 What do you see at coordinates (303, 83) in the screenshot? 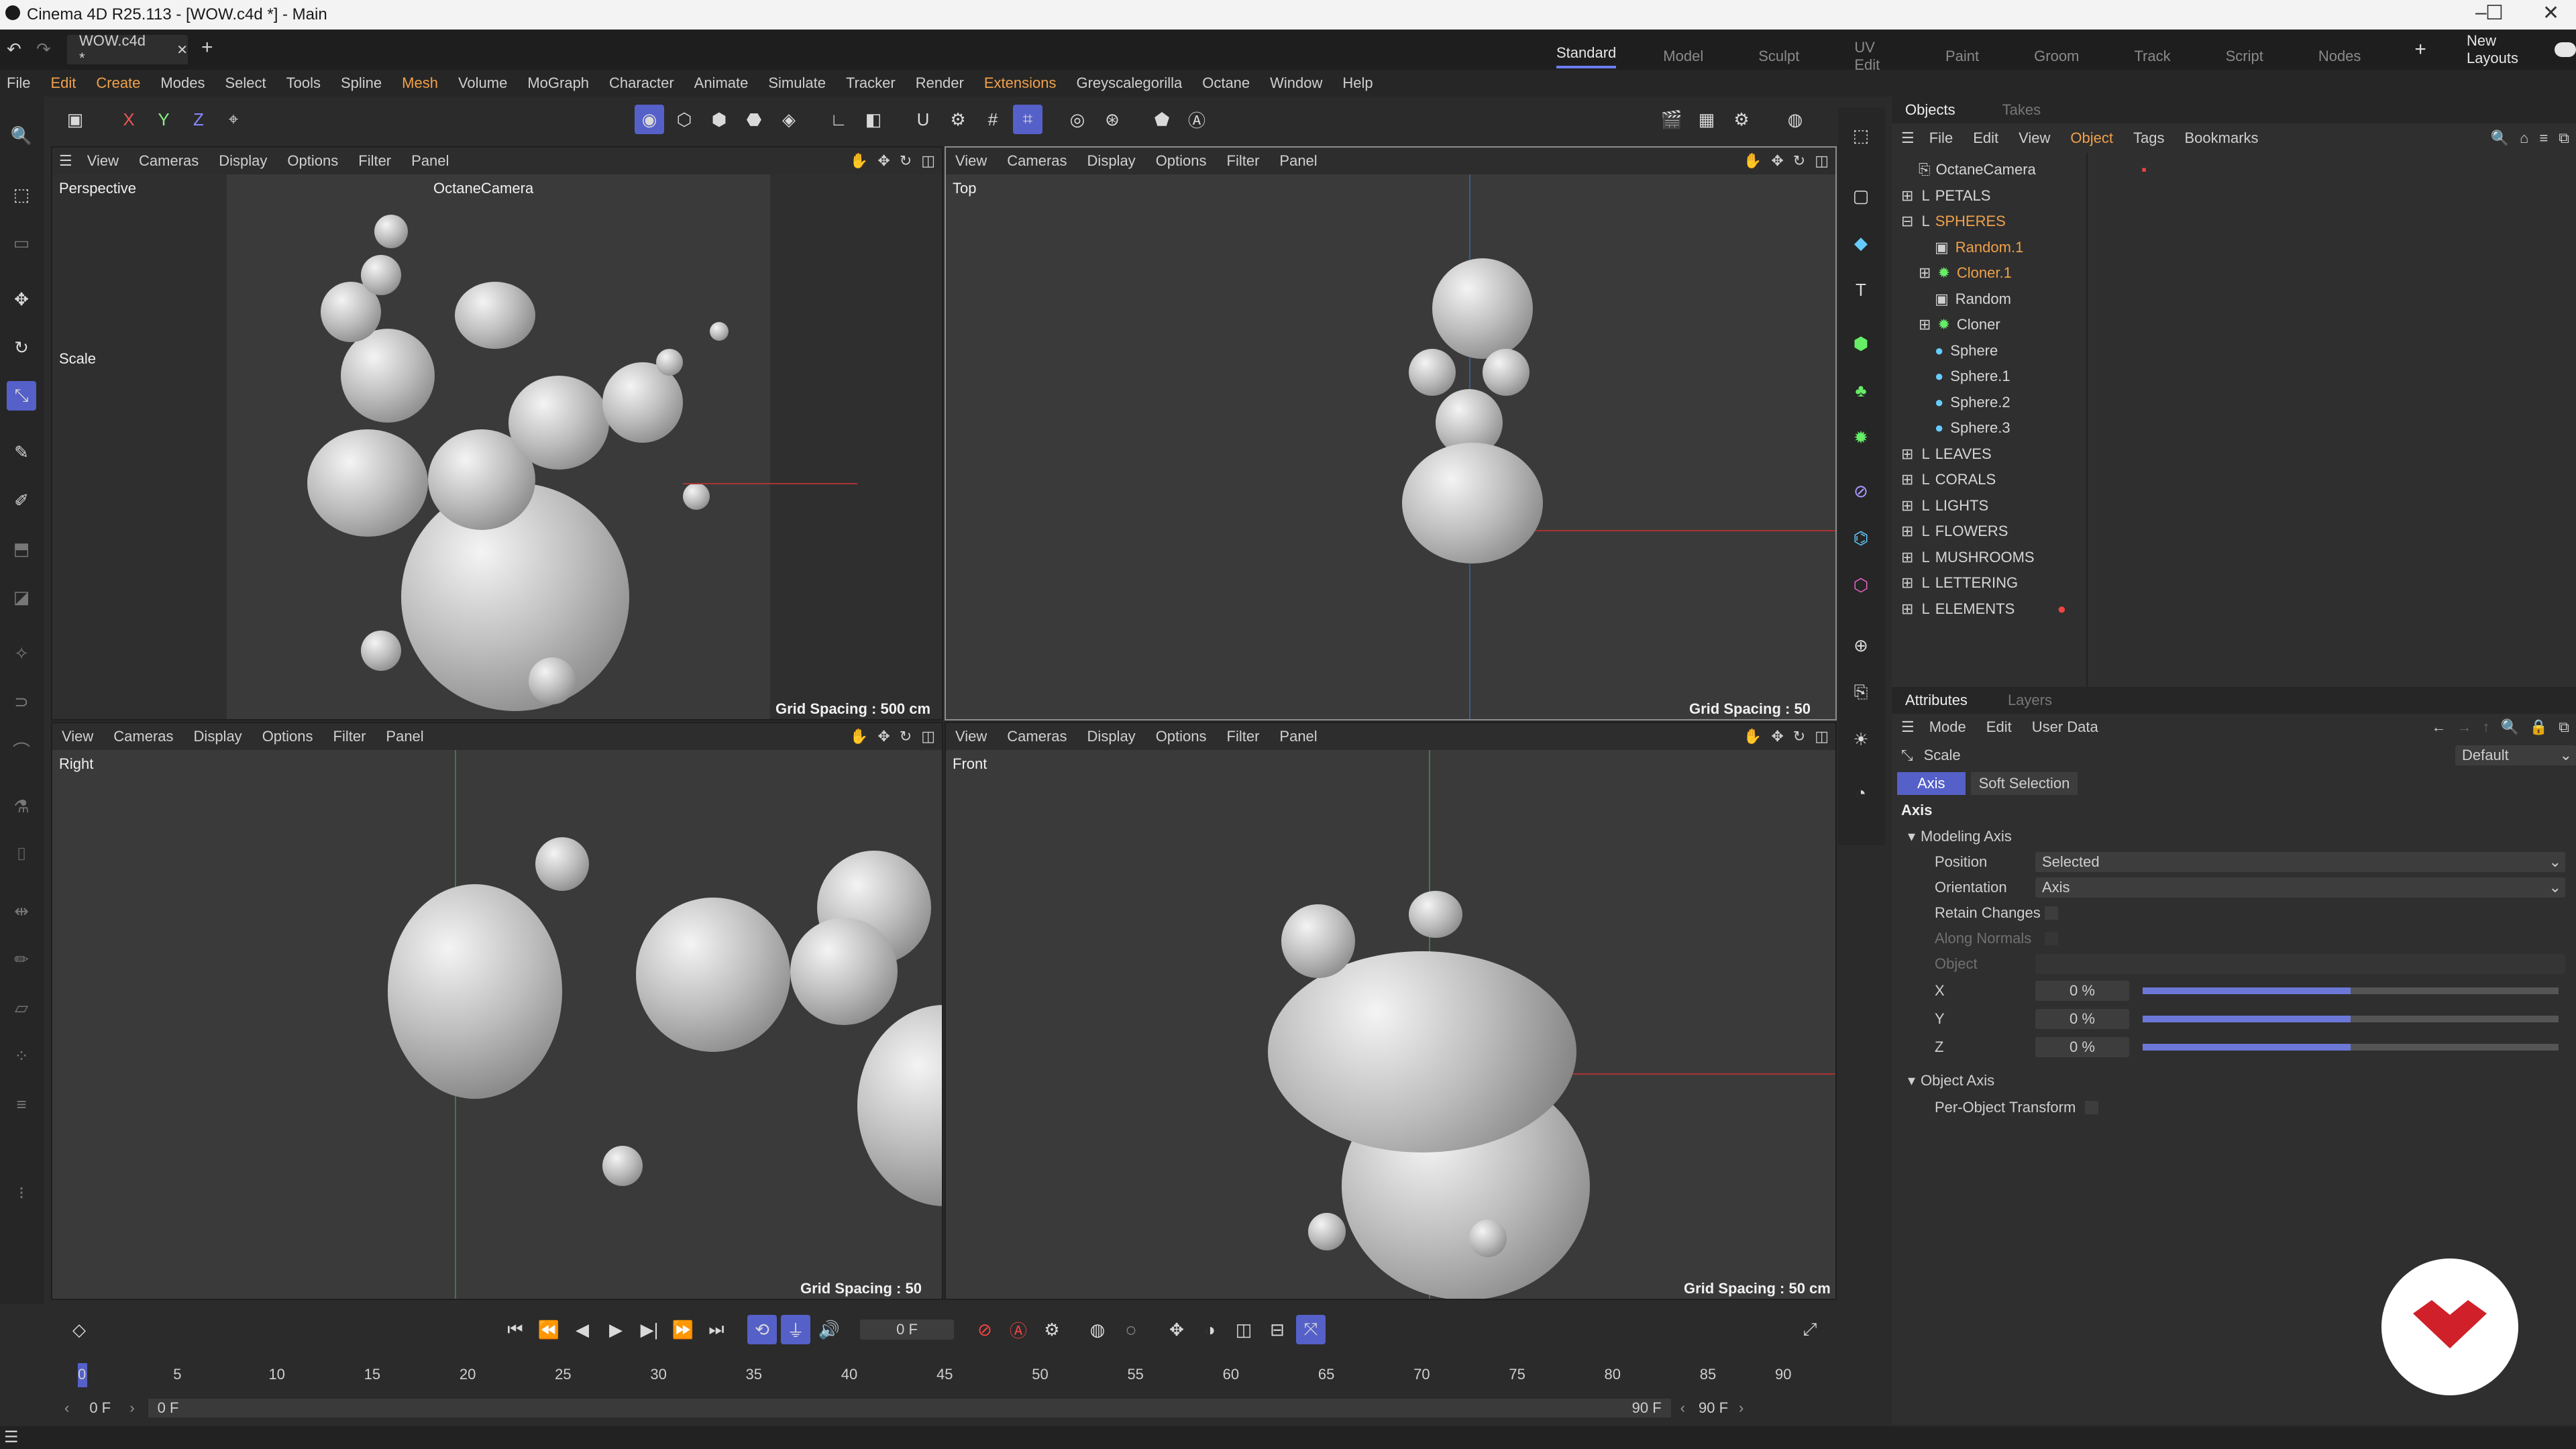
I see `menu-tools: Tools` at bounding box center [303, 83].